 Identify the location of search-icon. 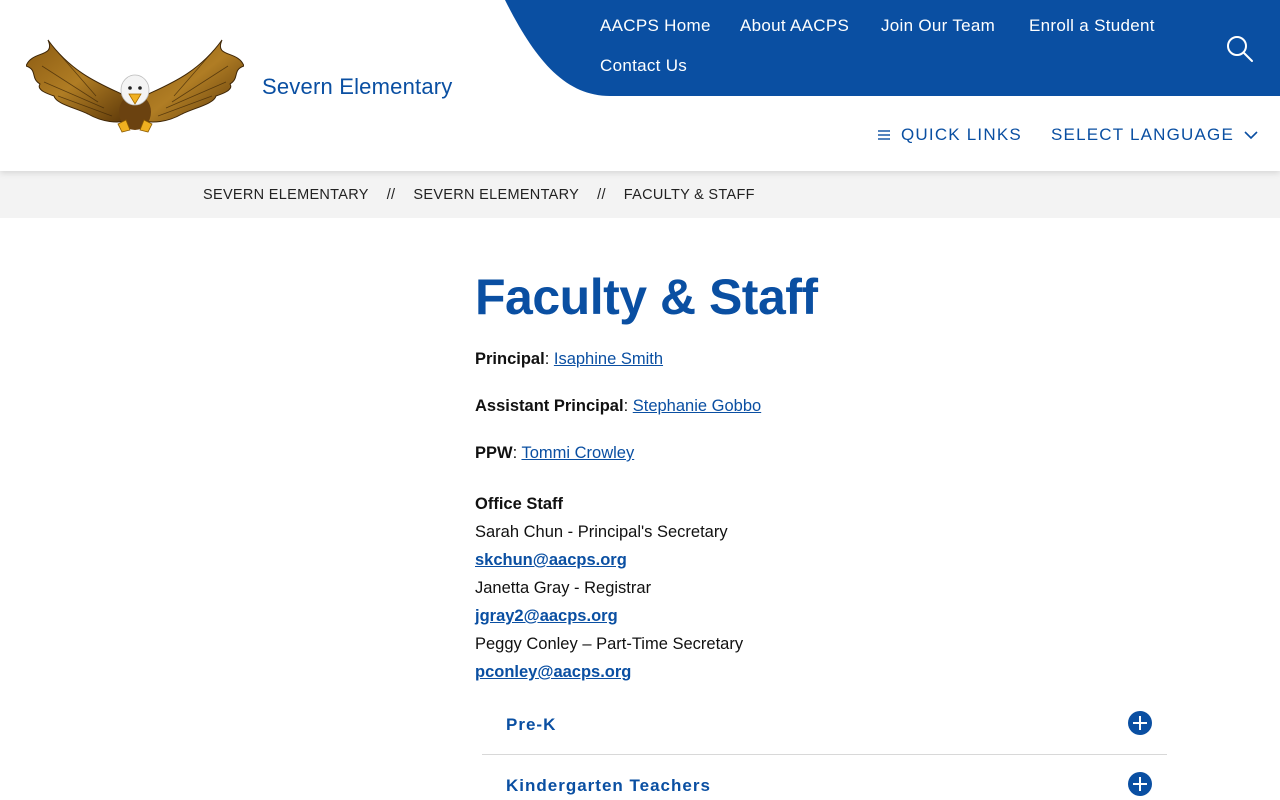
(1240, 49).